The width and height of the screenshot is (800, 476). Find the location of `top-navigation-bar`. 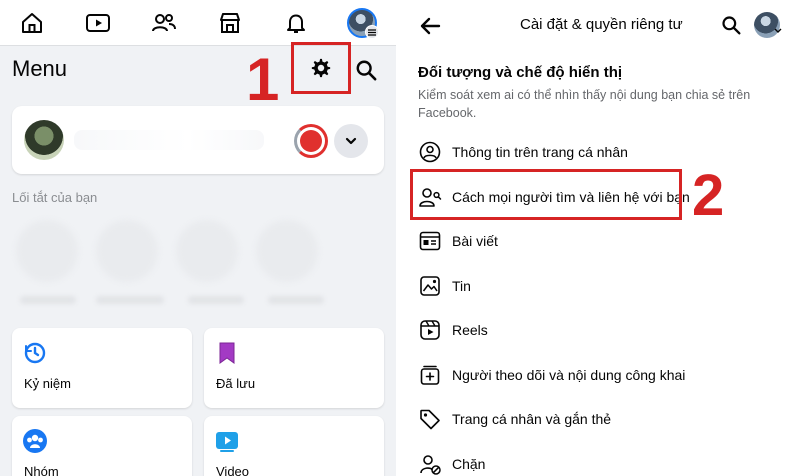

top-navigation-bar is located at coordinates (198, 23).